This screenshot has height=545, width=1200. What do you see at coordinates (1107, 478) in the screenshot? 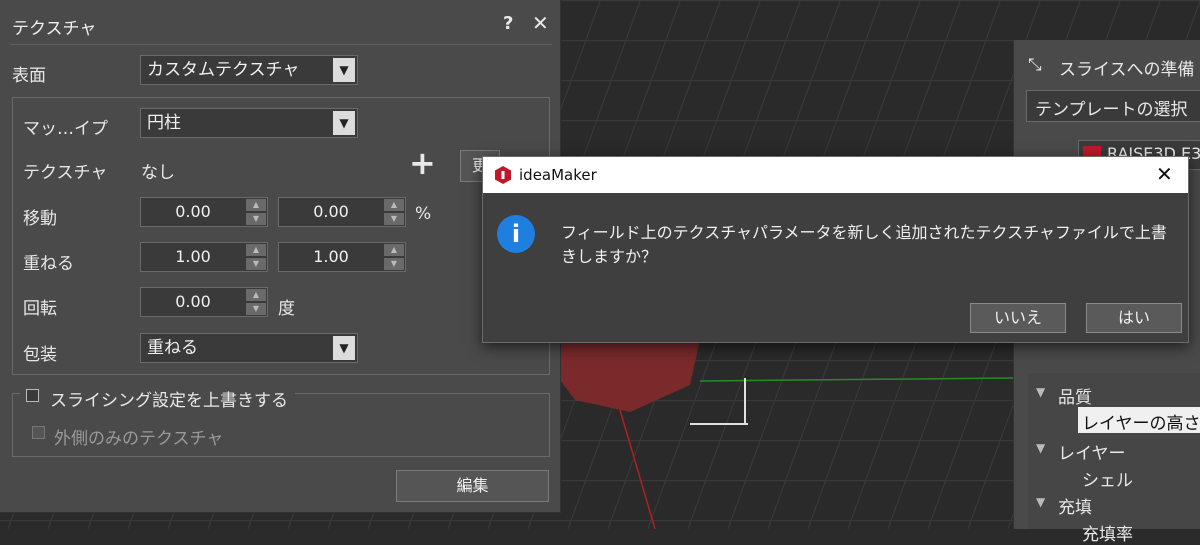
I see `tree-shell: シェル` at bounding box center [1107, 478].